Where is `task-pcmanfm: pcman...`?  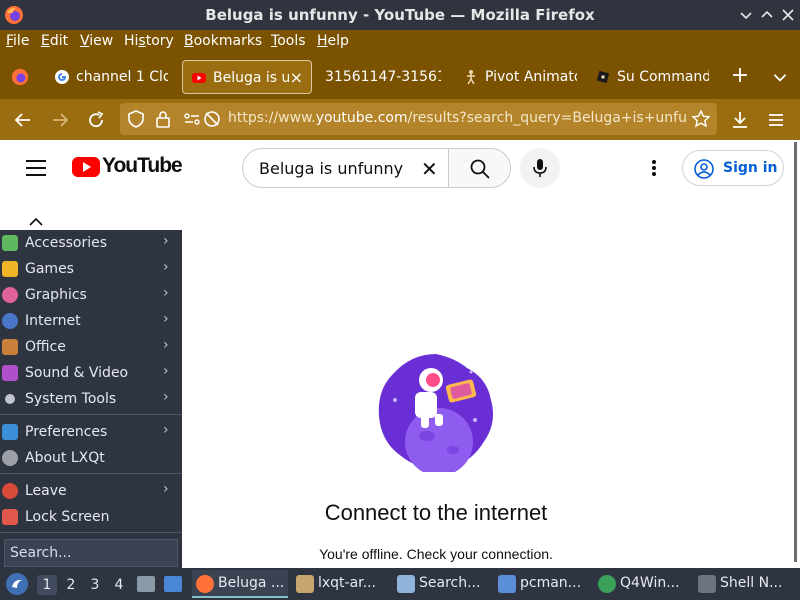
task-pcmanfm: pcman... is located at coordinates (542, 584).